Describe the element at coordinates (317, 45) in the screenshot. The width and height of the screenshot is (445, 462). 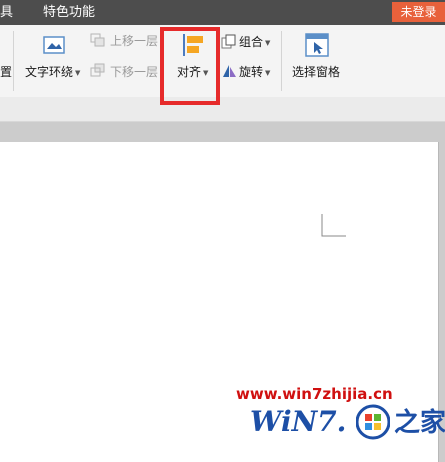
I see `selection-pane-icon` at that location.